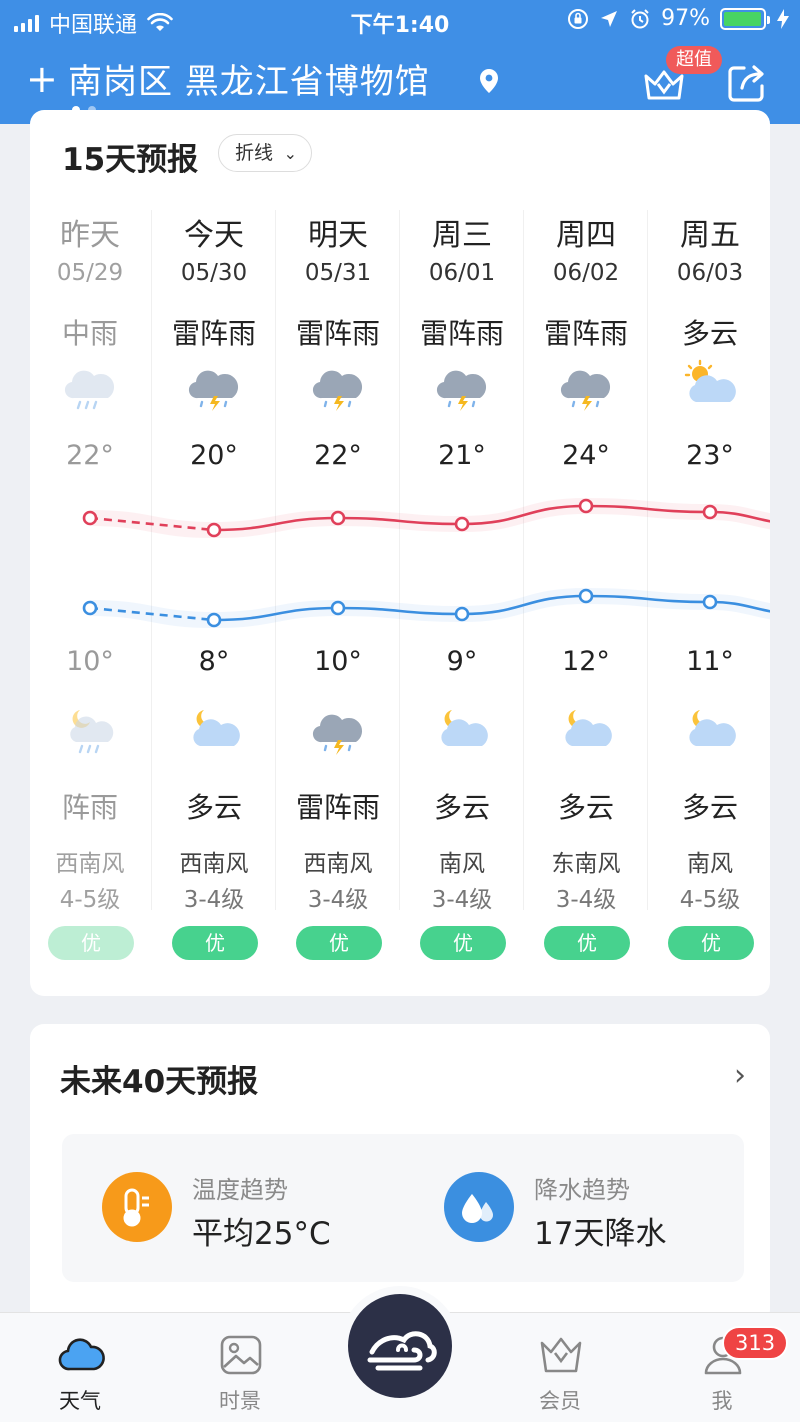  I want to click on low-temp: 8°, so click(214, 661).